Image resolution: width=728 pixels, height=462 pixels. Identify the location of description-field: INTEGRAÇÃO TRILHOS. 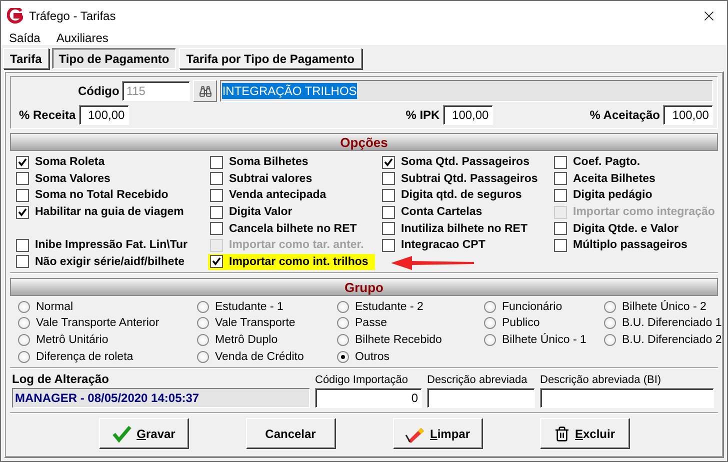
(466, 91).